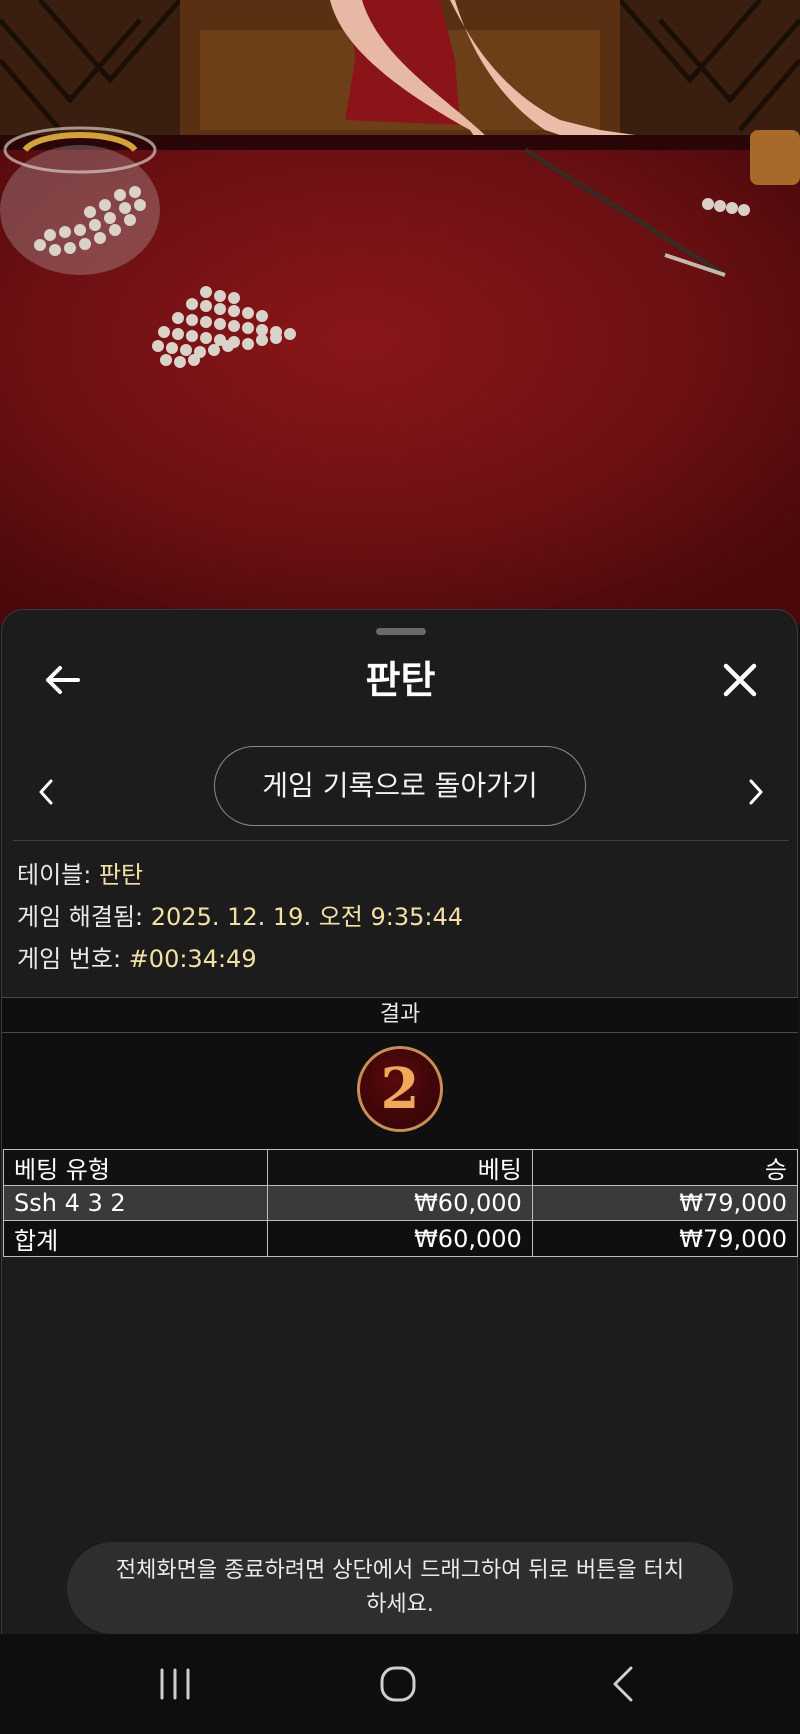 This screenshot has width=800, height=1734. I want to click on chevron-left-icon, so click(46, 792).